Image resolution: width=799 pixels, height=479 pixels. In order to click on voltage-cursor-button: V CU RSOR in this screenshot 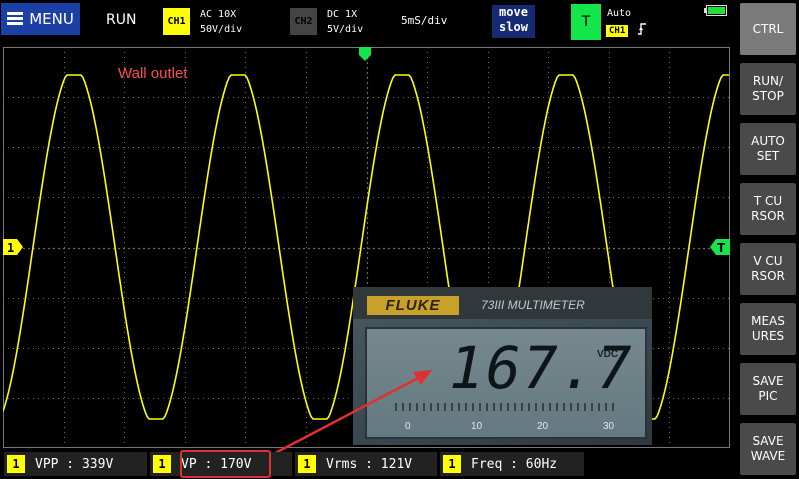, I will do `click(768, 269)`.